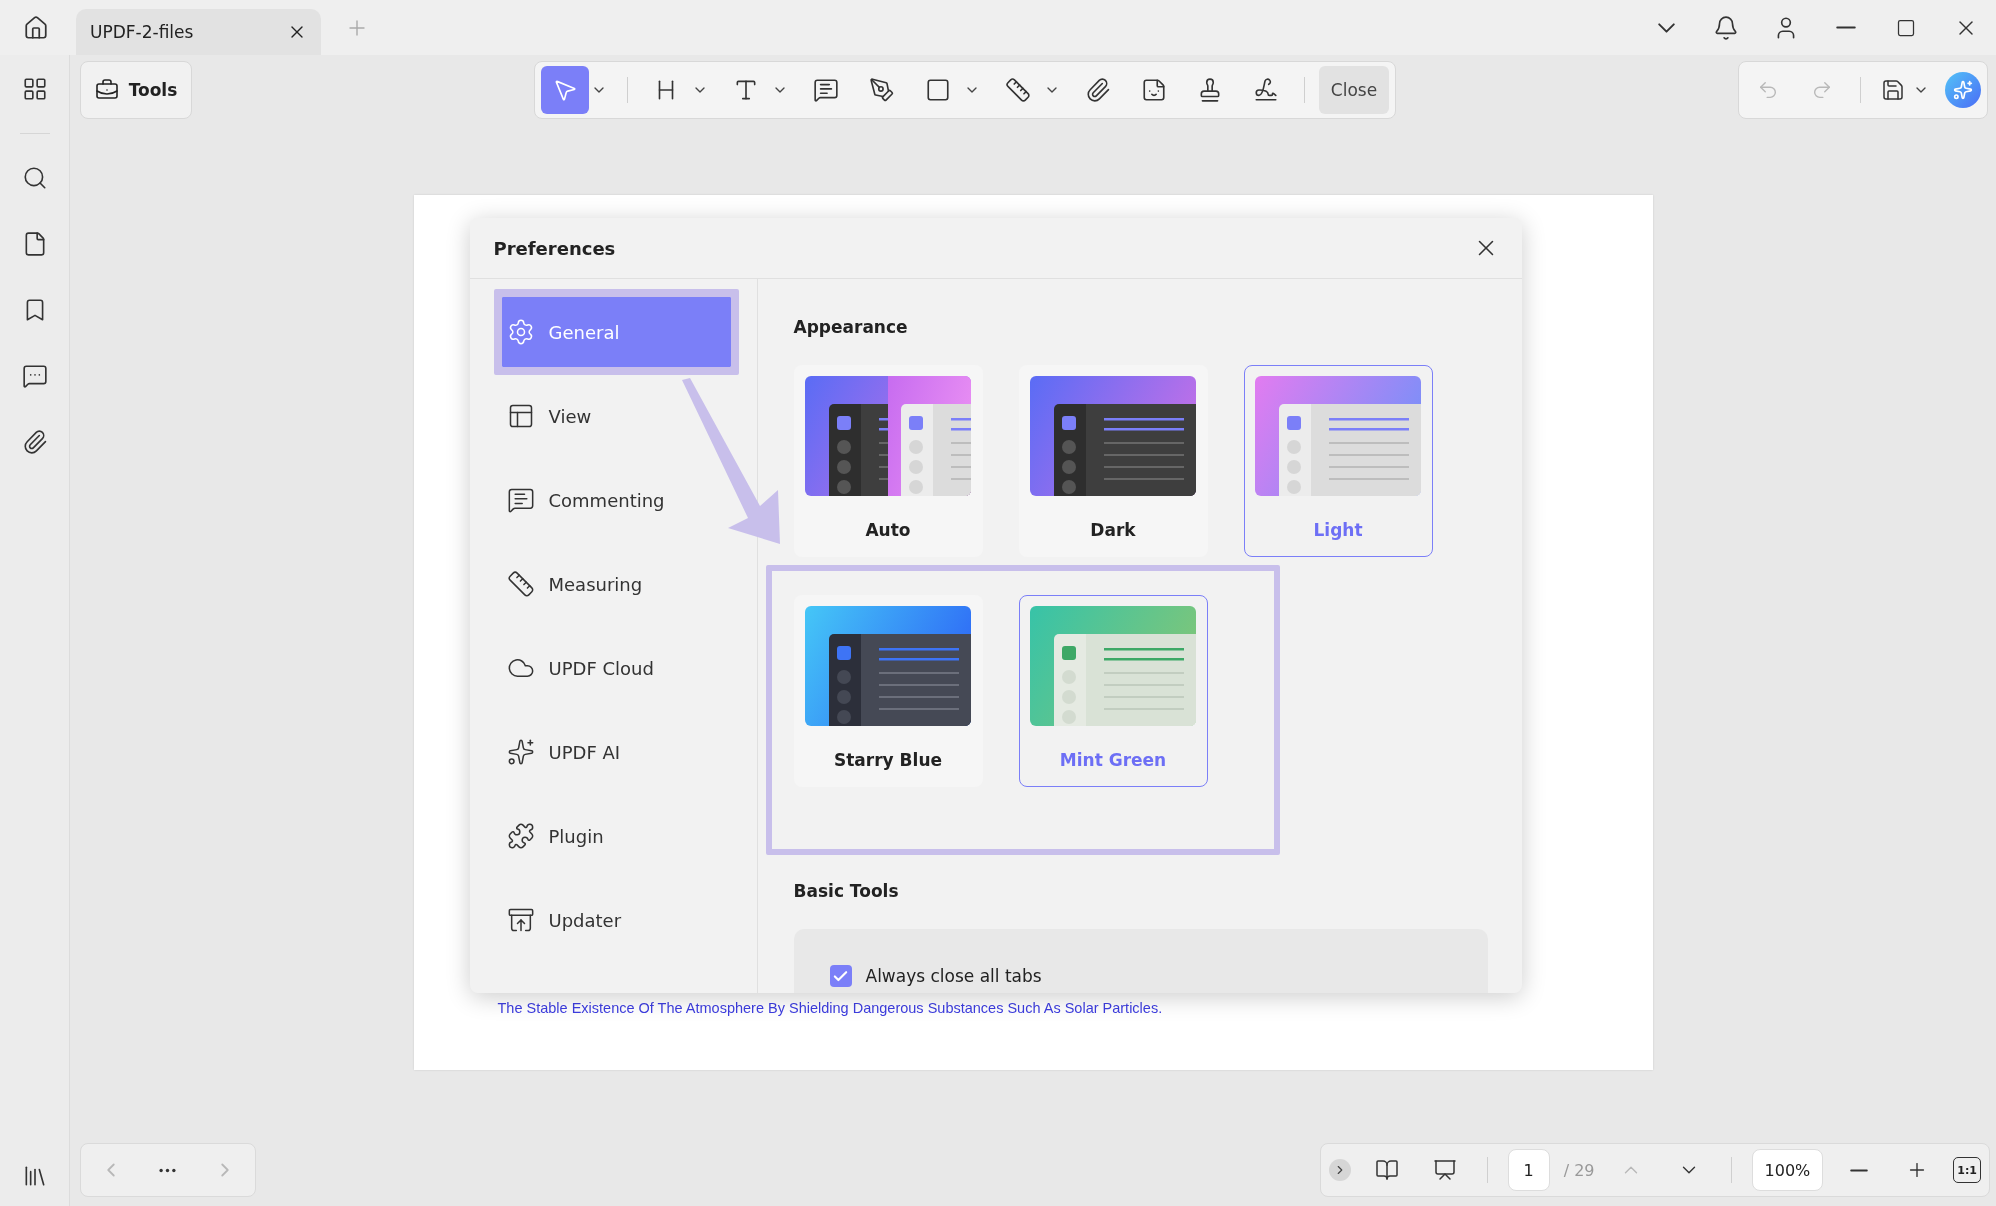 The image size is (1996, 1206). Describe the element at coordinates (520, 836) in the screenshot. I see `puzzle-icon` at that location.